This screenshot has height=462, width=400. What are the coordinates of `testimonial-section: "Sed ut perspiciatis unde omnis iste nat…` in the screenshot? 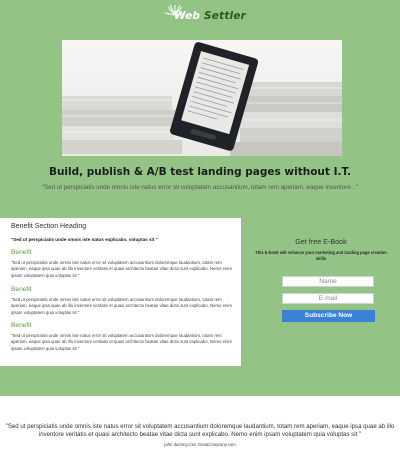 It's located at (200, 429).